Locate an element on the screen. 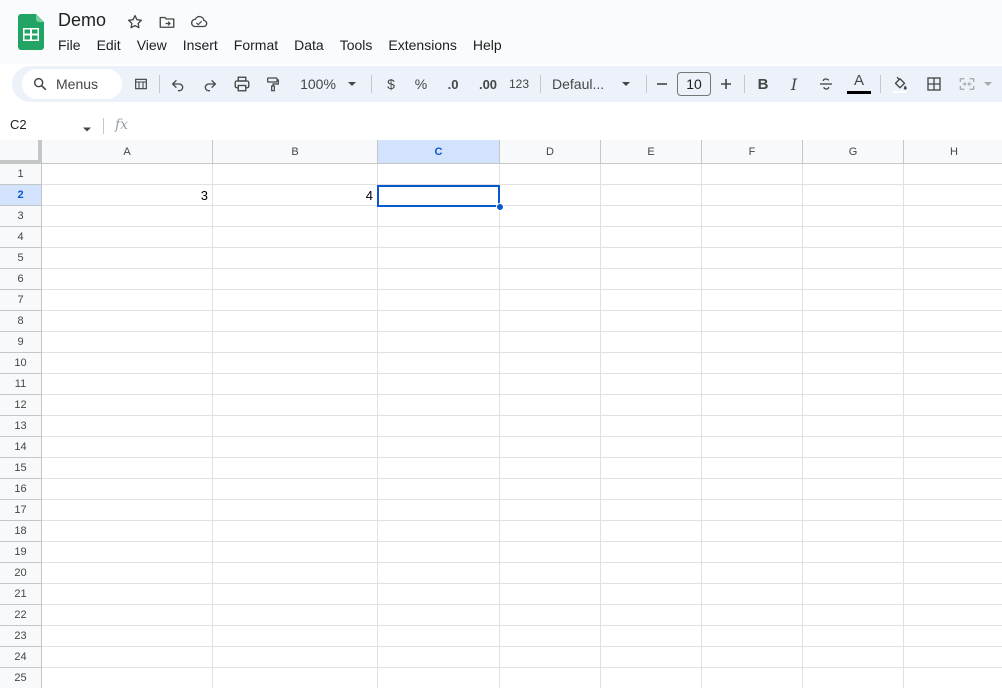 This screenshot has width=1002, height=688. cell-c24 is located at coordinates (439, 657).